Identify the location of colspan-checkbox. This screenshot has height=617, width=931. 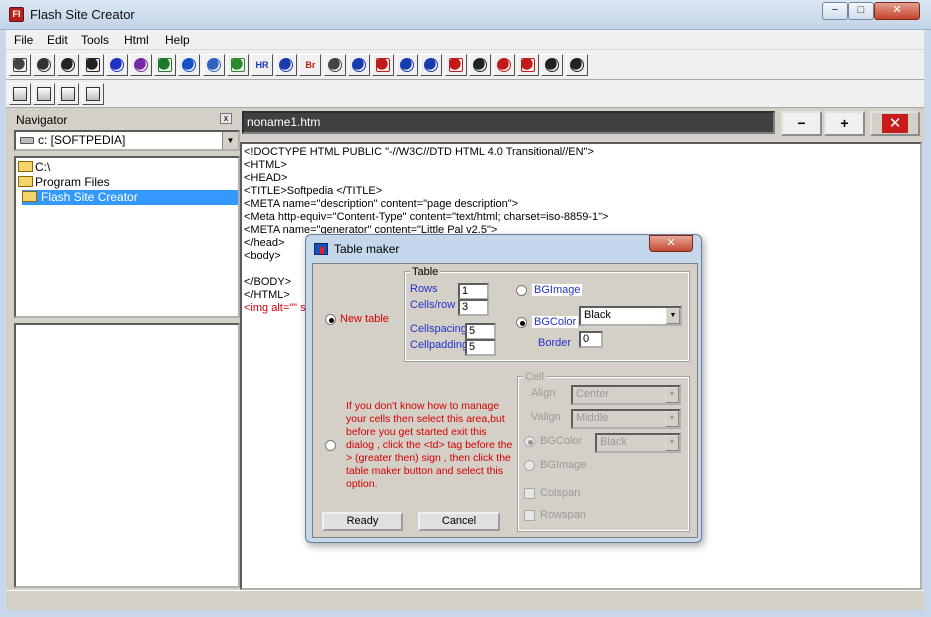
(529, 493).